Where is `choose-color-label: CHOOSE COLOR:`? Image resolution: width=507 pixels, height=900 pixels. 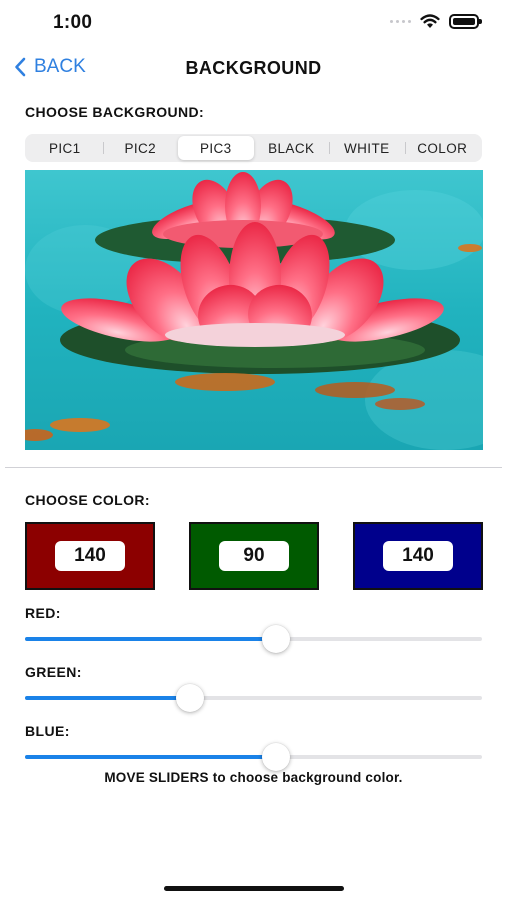
choose-color-label: CHOOSE COLOR: is located at coordinates (87, 500).